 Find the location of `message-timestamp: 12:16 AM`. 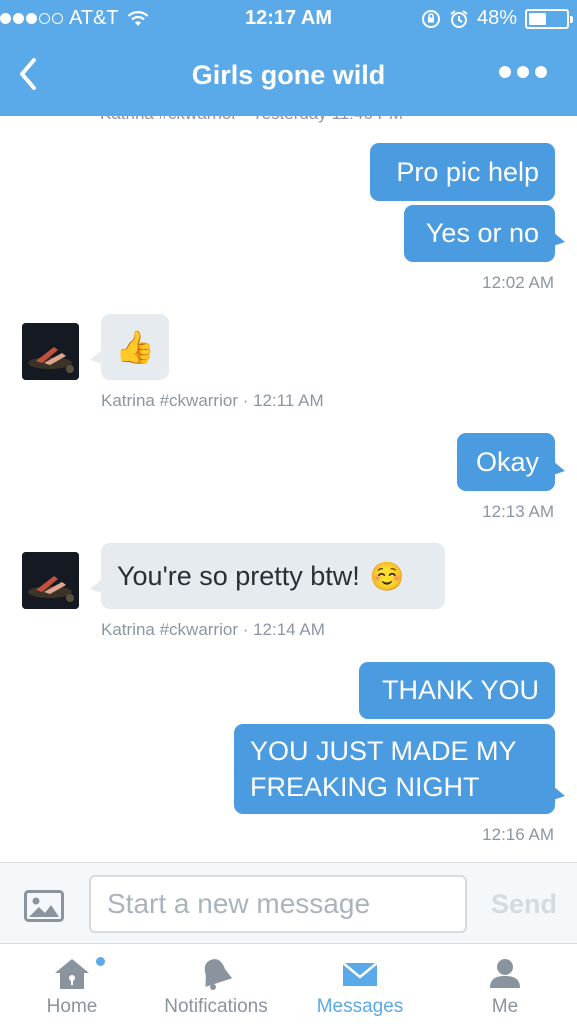

message-timestamp: 12:16 AM is located at coordinates (518, 834).